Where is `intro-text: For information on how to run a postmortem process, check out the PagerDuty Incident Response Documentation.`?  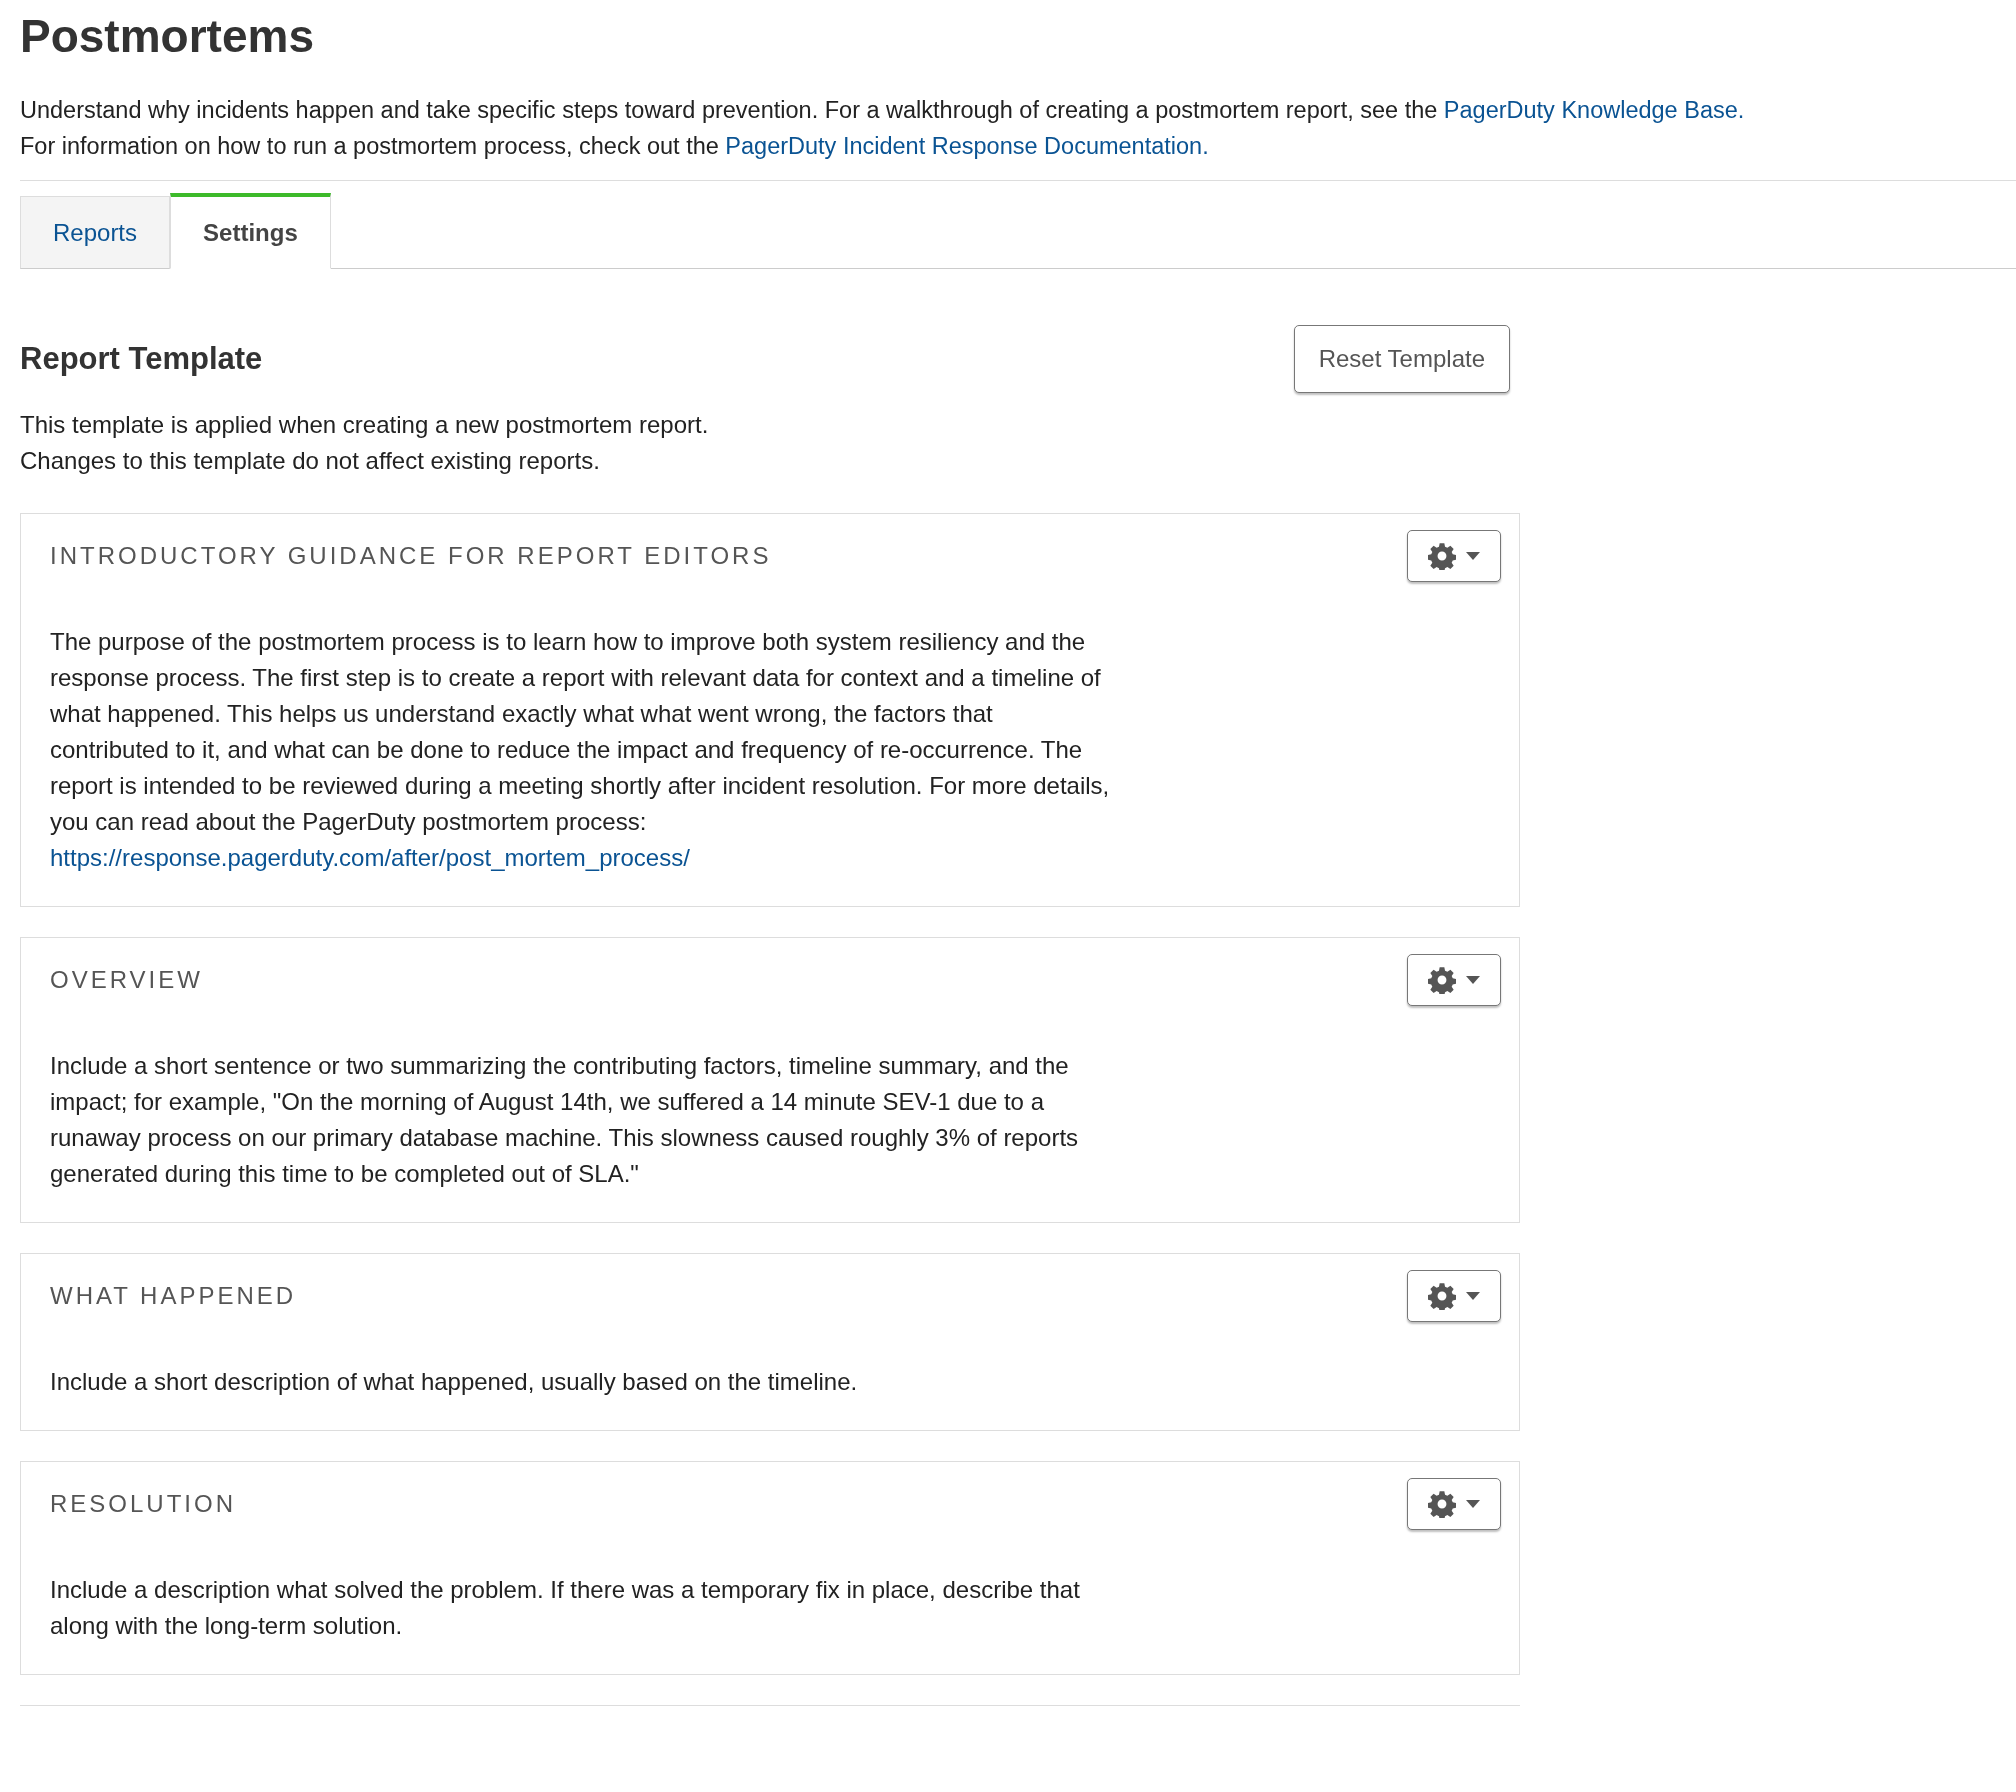
intro-text: For information on how to run a postmortem process, check out the PagerDuty Incident Response Documentation. is located at coordinates (615, 146).